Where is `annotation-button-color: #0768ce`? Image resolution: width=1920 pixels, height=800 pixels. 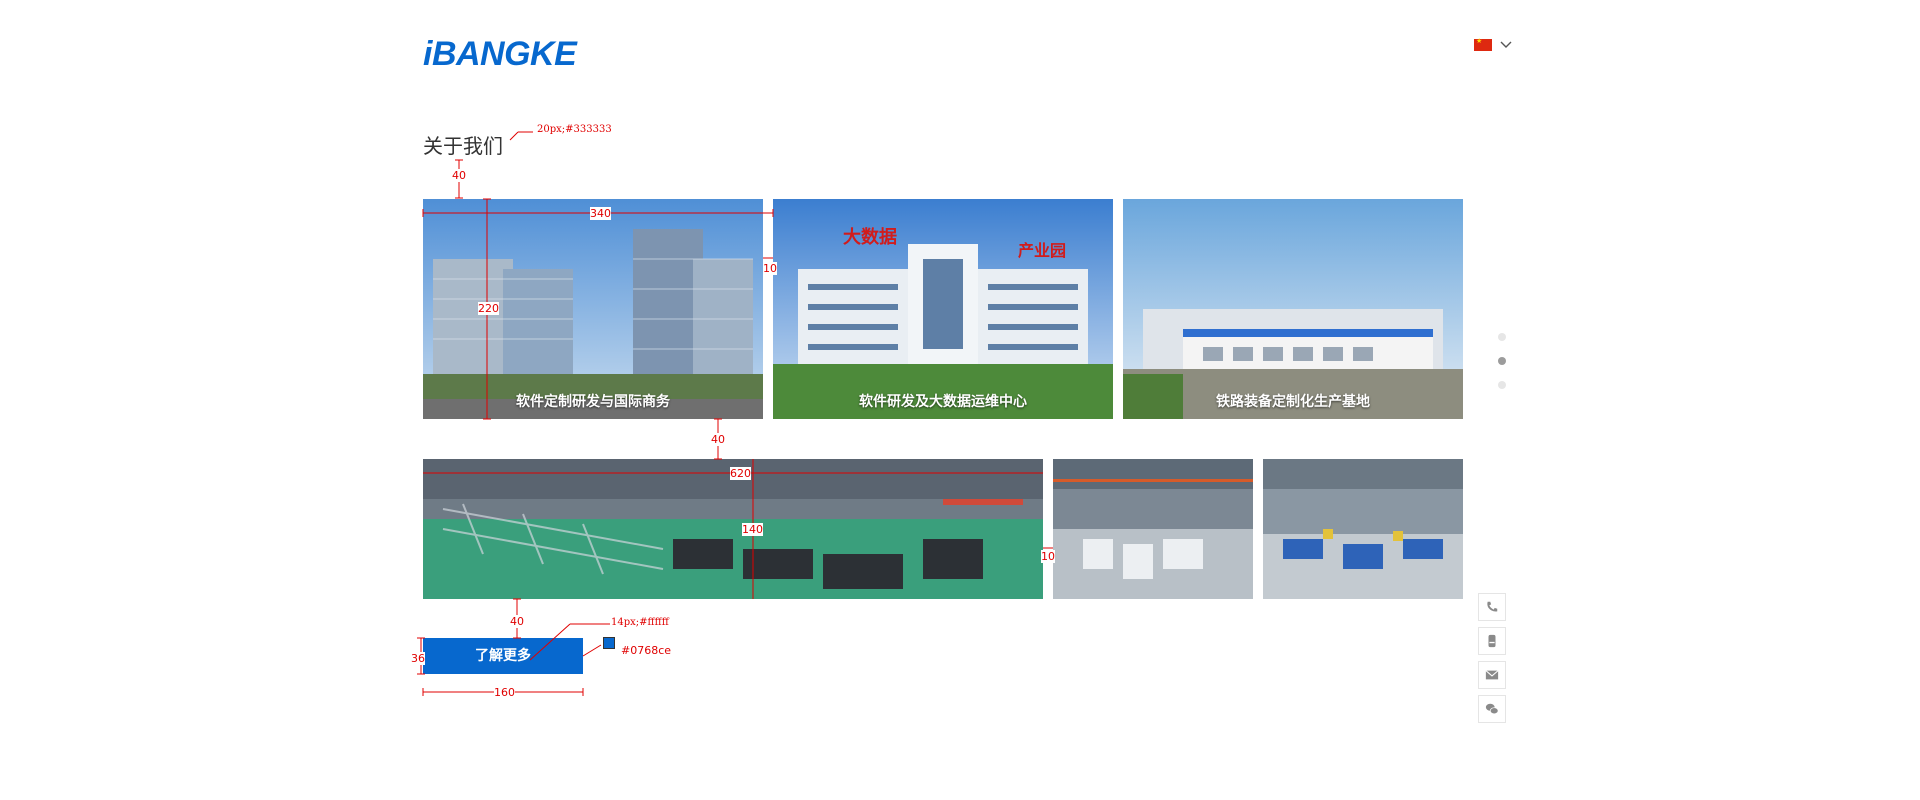
annotation-button-color: #0768ce is located at coordinates (646, 650).